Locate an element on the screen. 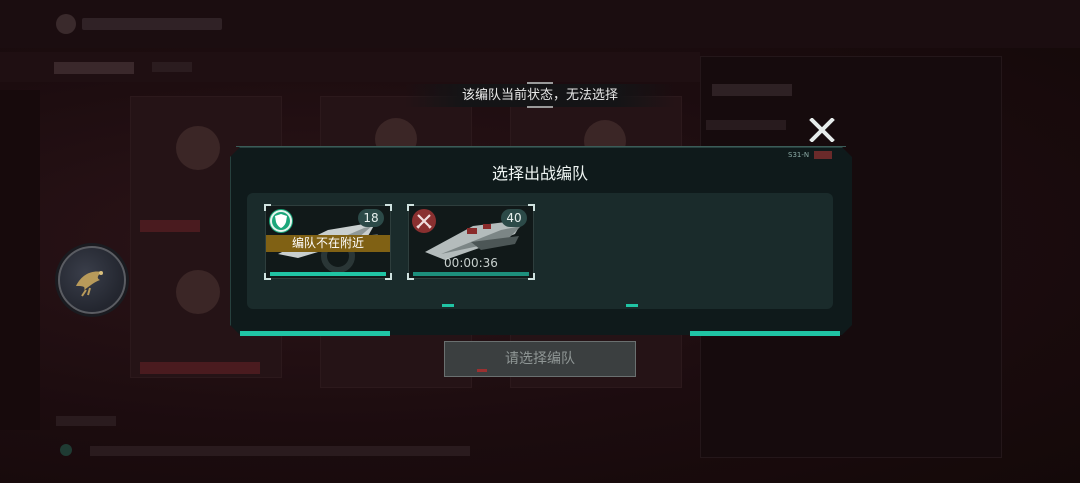 This screenshot has width=1080, height=483. dialog-top-line is located at coordinates (541, 146).